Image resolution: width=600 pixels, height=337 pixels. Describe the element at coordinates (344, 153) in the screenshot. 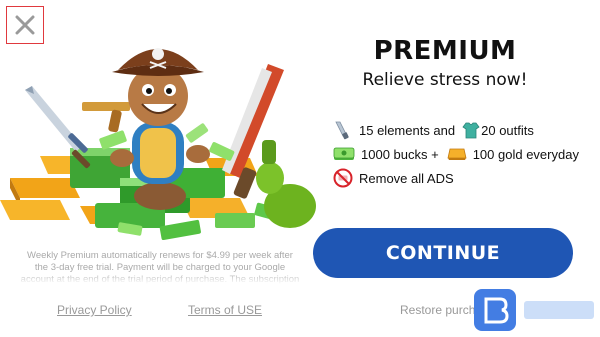

I see `cash-icon` at that location.